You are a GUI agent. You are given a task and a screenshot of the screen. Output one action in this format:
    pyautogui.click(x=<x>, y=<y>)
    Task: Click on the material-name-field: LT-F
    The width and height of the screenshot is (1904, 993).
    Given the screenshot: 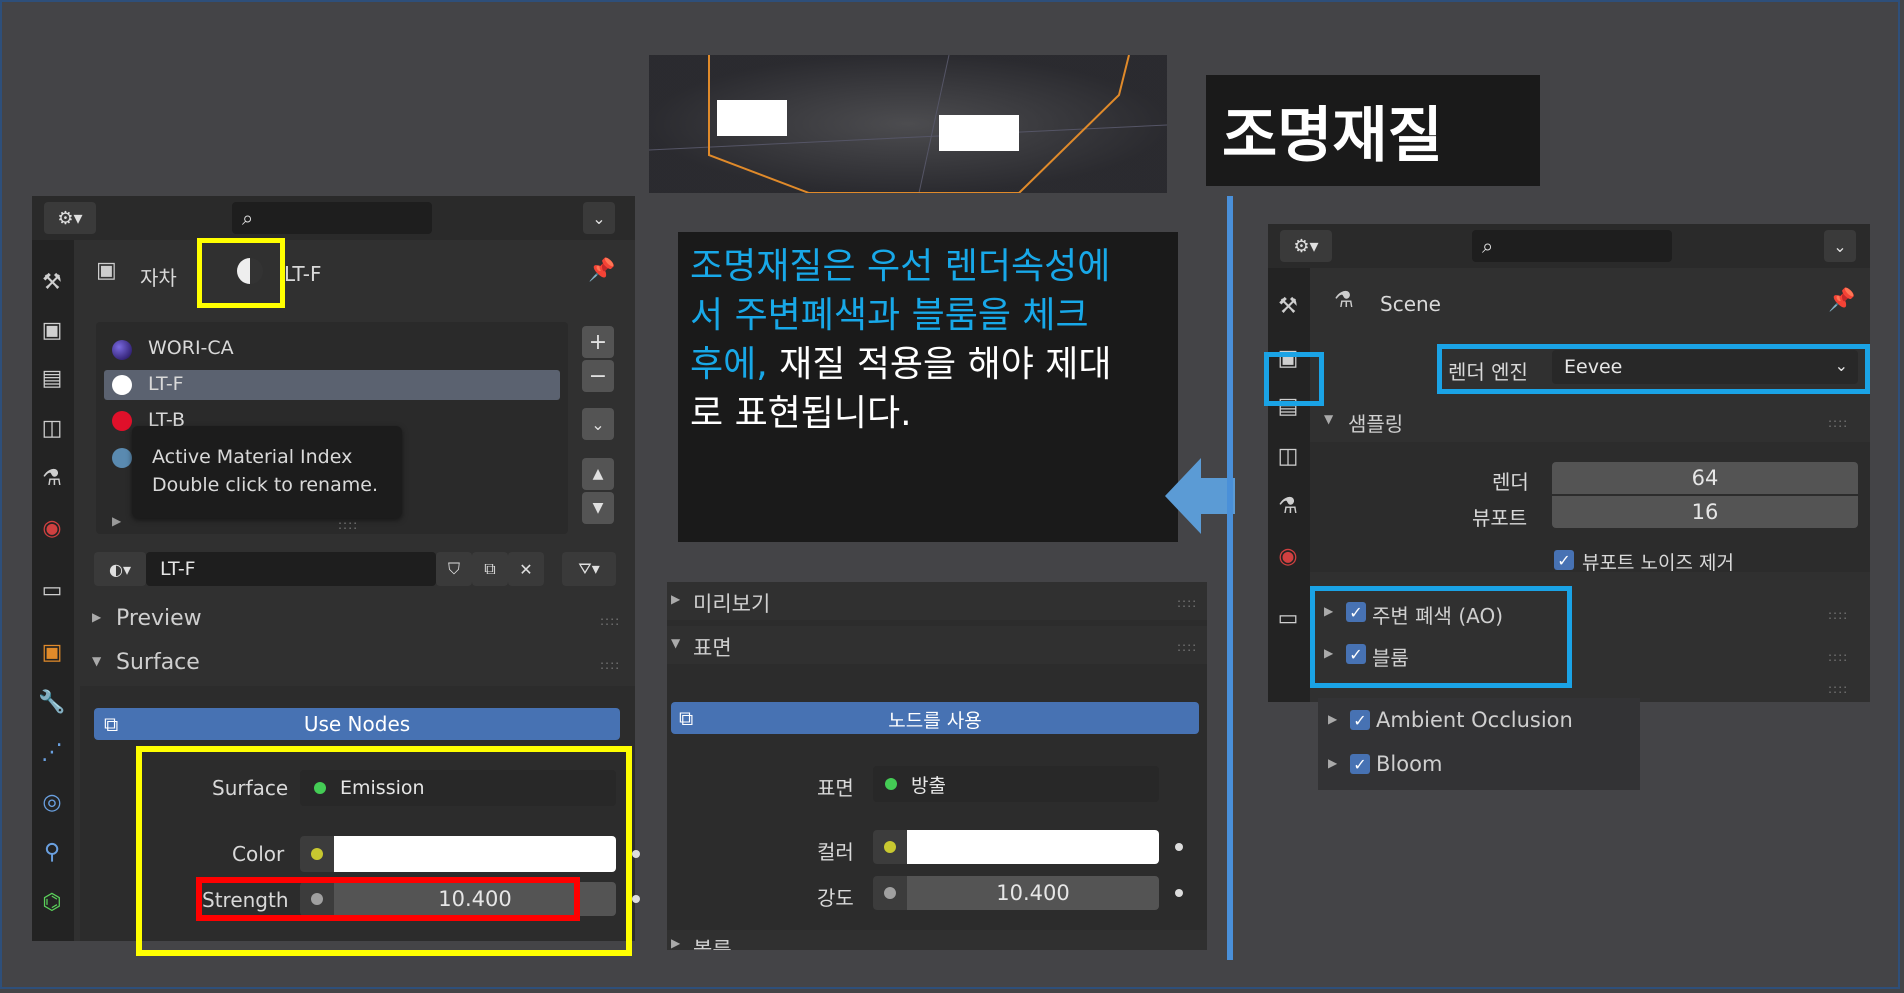 What is the action you would take?
    pyautogui.click(x=291, y=569)
    